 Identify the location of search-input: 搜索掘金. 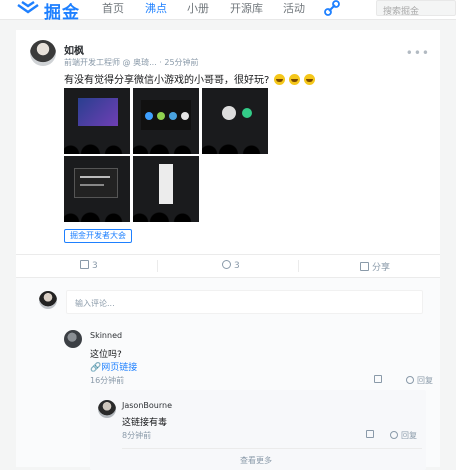
(416, 8).